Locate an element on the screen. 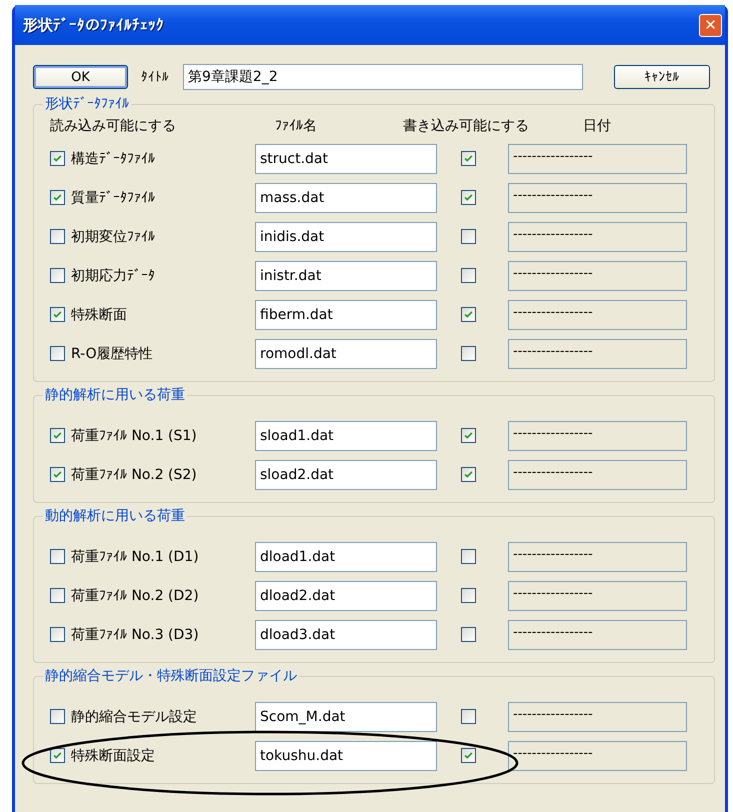 The width and height of the screenshot is (733, 812). filename-field: sload2.dat is located at coordinates (346, 475).